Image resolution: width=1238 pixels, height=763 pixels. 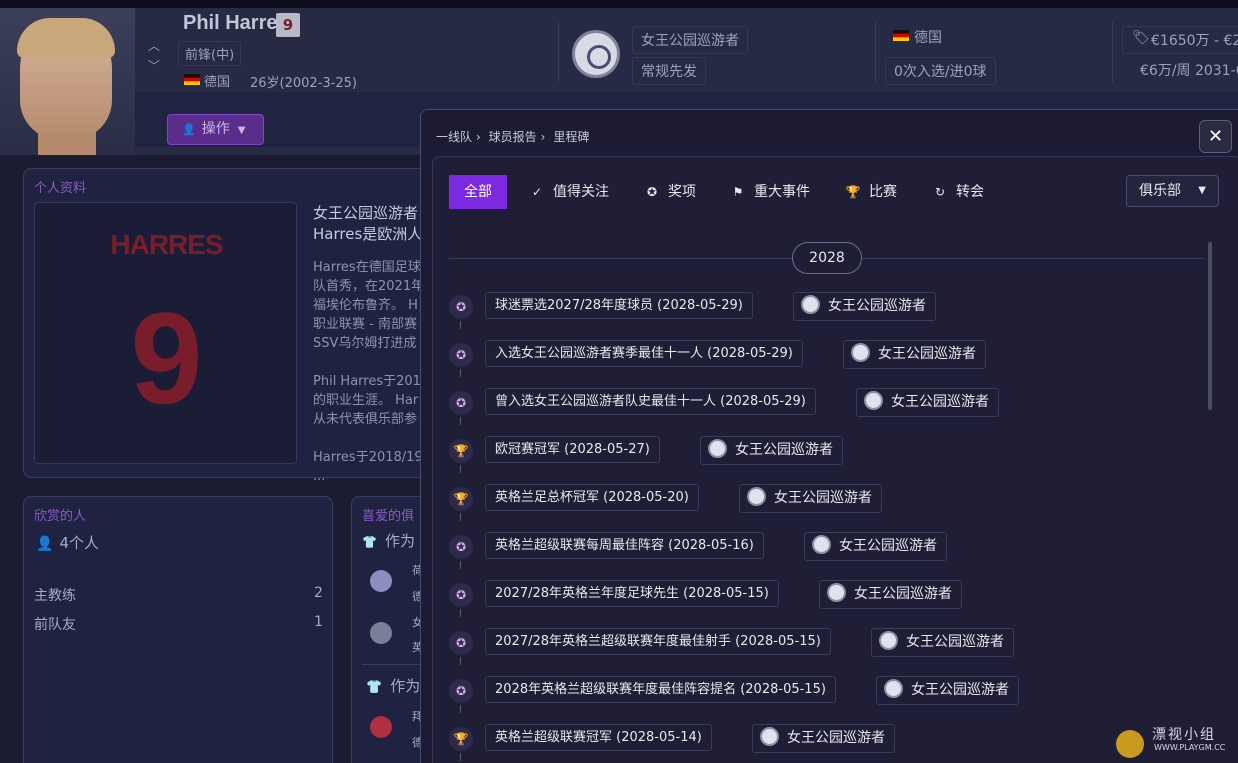 What do you see at coordinates (632, 593) in the screenshot?
I see `milestone-label: 2027/28年英格兰年度足球先生 (2028-05-15)` at bounding box center [632, 593].